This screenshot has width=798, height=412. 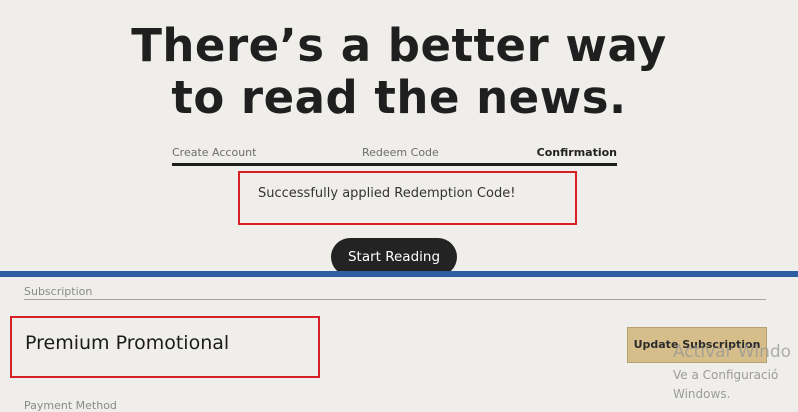 What do you see at coordinates (702, 394) in the screenshot?
I see `activation-watermark-line2: Windows.` at bounding box center [702, 394].